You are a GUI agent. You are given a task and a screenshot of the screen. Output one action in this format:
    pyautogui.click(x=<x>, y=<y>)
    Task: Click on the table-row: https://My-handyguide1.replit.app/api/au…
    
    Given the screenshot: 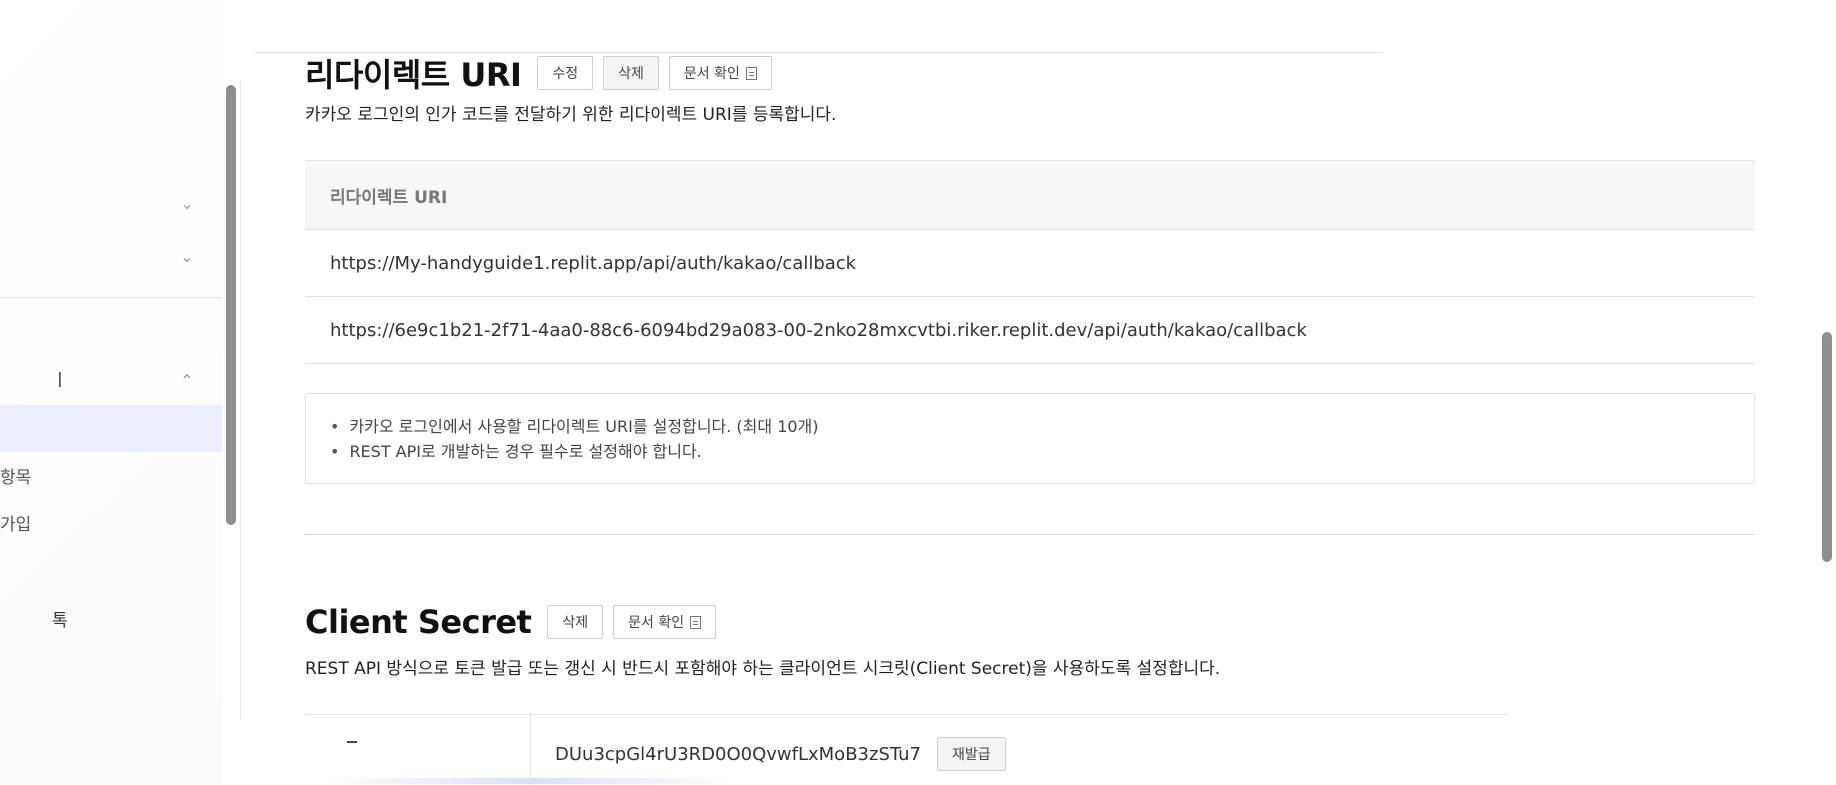 What is the action you would take?
    pyautogui.click(x=1030, y=263)
    